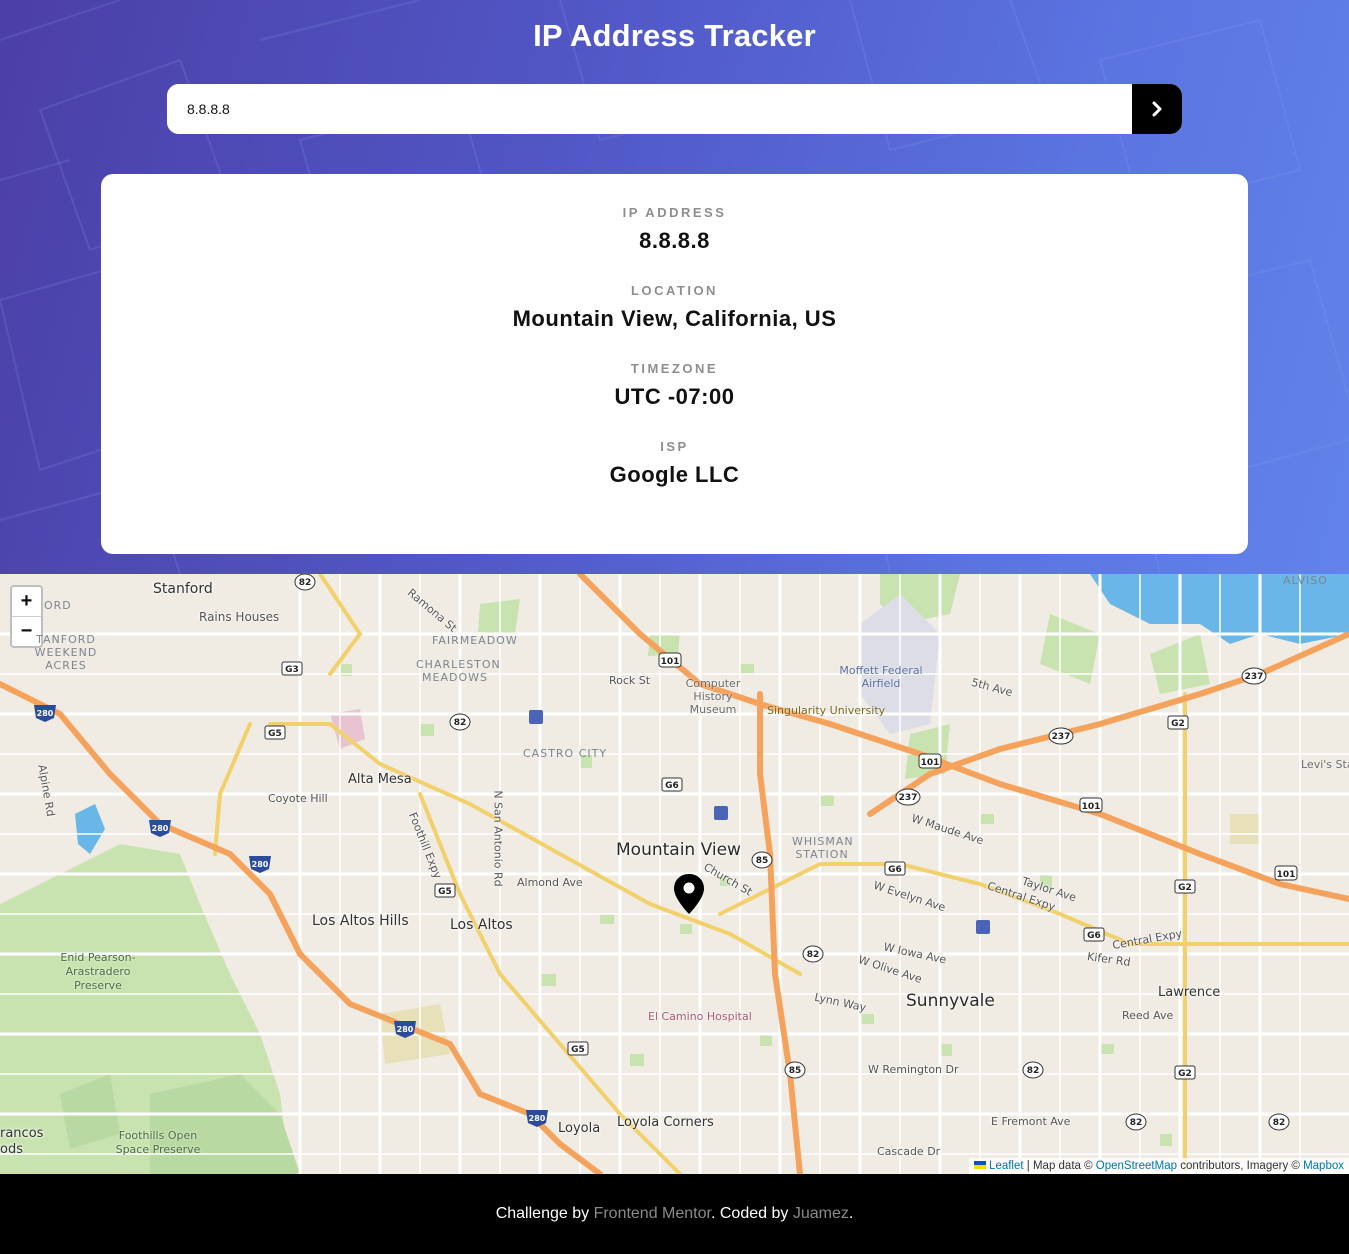  What do you see at coordinates (674, 35) in the screenshot?
I see `page-title: IP Address Tracker` at bounding box center [674, 35].